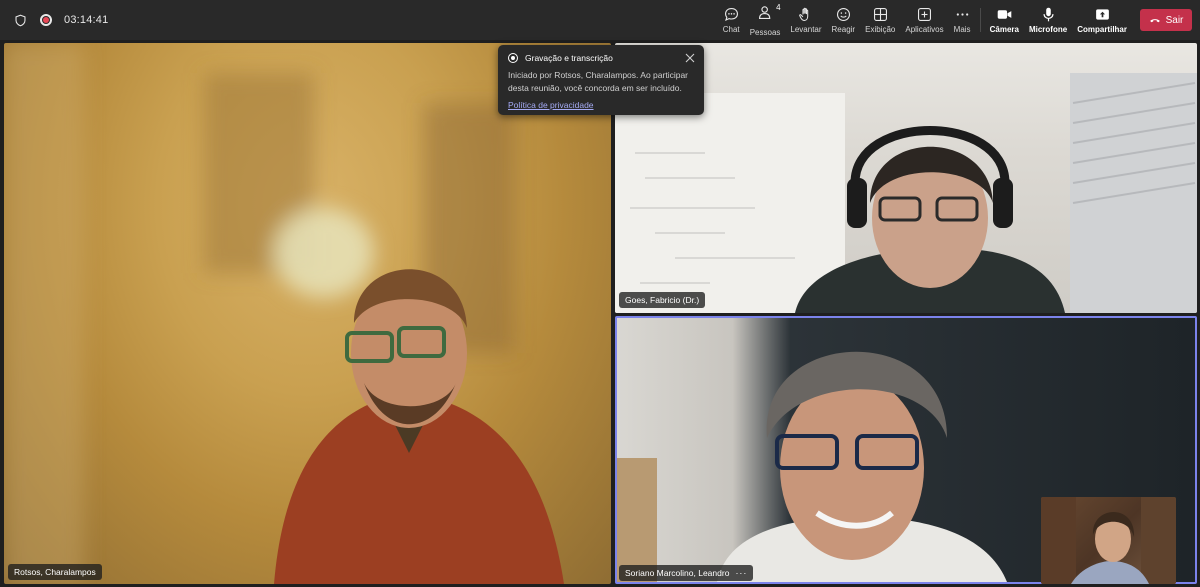  What do you see at coordinates (880, 29) in the screenshot?
I see `view-label: Exibição` at bounding box center [880, 29].